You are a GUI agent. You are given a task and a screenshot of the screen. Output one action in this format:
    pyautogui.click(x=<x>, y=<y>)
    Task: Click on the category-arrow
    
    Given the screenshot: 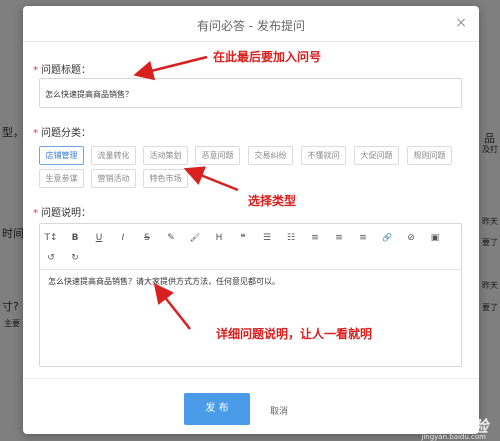 What is the action you would take?
    pyautogui.click(x=211, y=179)
    